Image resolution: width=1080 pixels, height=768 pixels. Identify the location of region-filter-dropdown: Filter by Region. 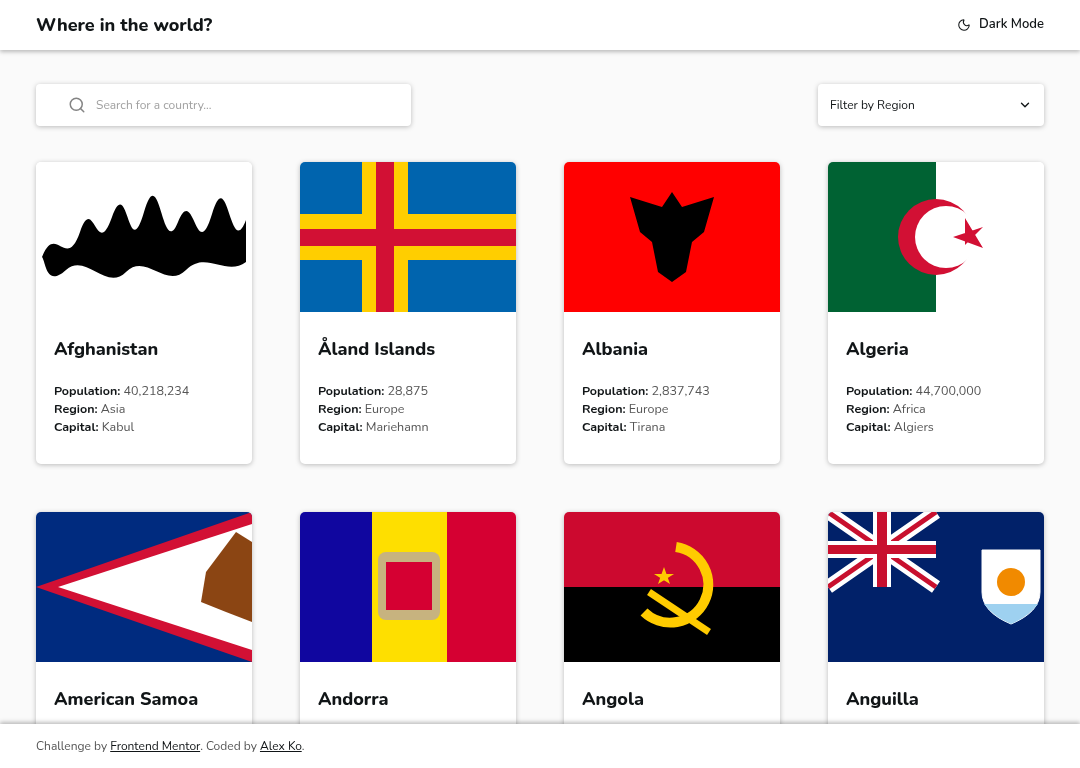
(931, 105).